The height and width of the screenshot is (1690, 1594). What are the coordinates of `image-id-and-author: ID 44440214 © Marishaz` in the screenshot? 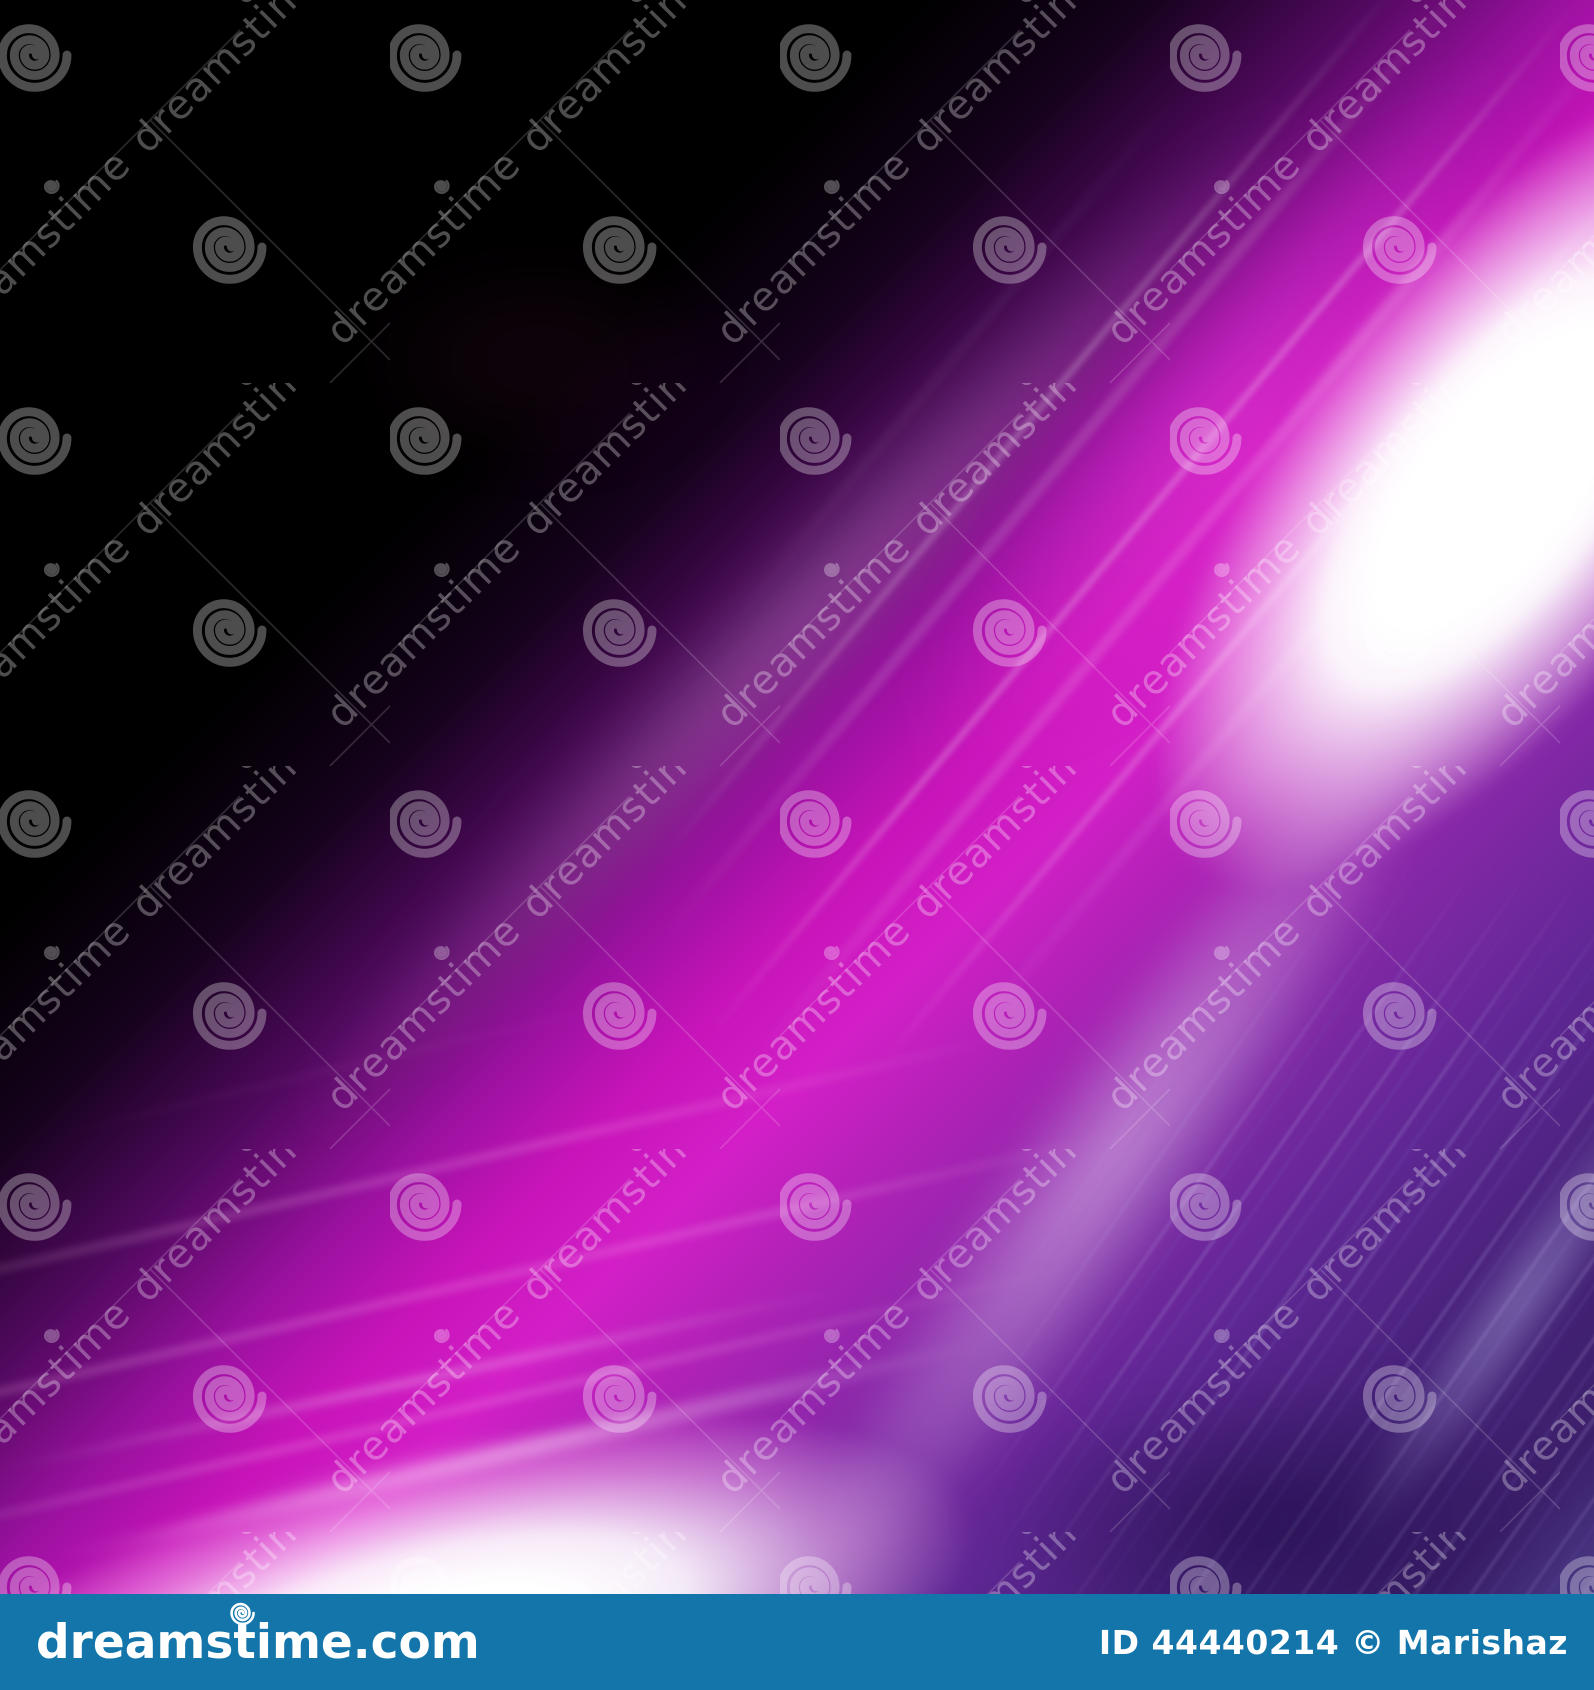 It's located at (1333, 1642).